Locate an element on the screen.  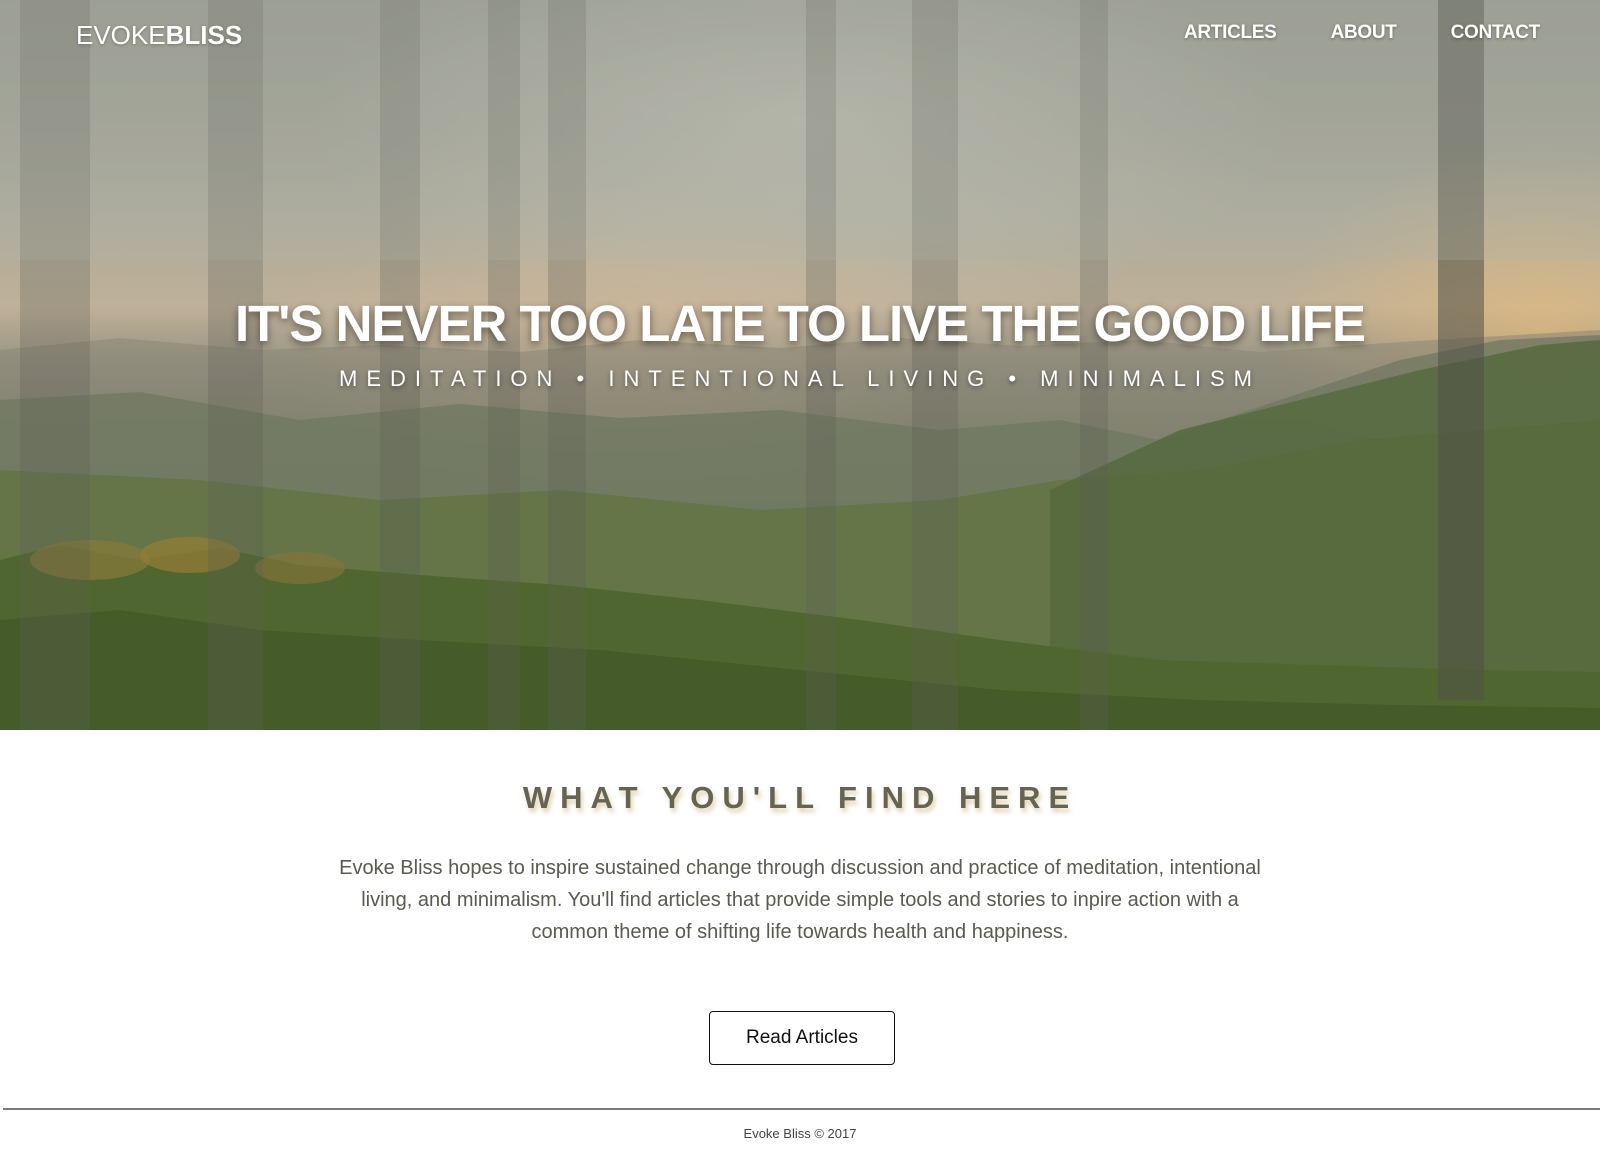
site-logo: EVOKEBLISS is located at coordinates (159, 35).